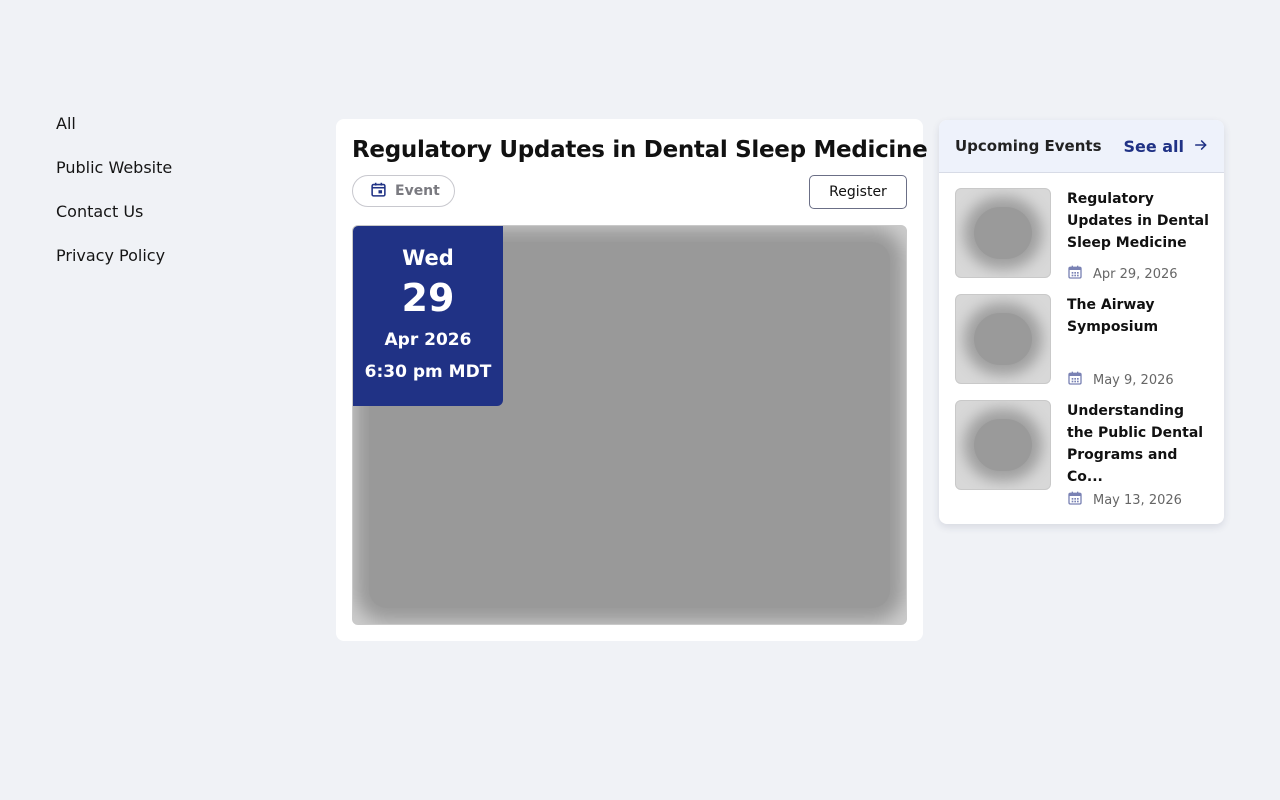 This screenshot has width=1280, height=800. What do you see at coordinates (1153, 146) in the screenshot?
I see `see-all-label: See all` at bounding box center [1153, 146].